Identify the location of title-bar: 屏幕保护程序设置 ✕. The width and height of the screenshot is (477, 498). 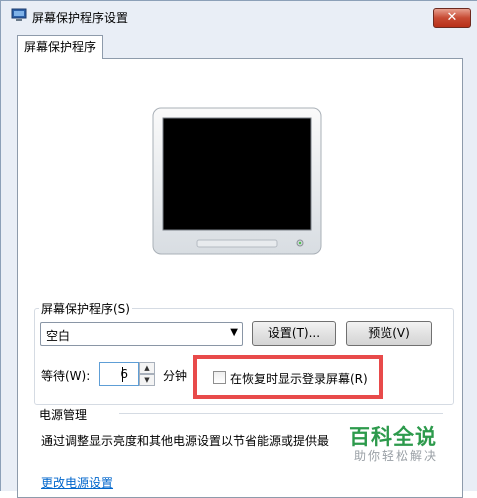
(239, 17).